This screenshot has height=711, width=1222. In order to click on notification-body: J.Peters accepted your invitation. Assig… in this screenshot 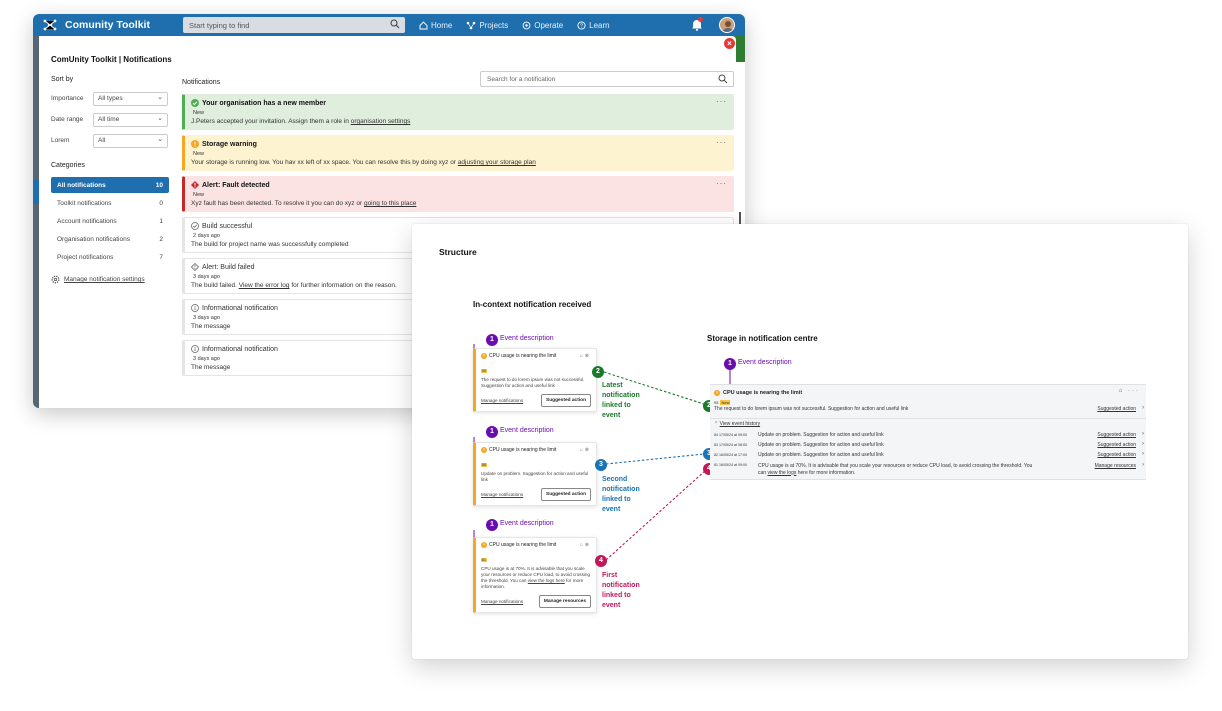, I will do `click(271, 121)`.